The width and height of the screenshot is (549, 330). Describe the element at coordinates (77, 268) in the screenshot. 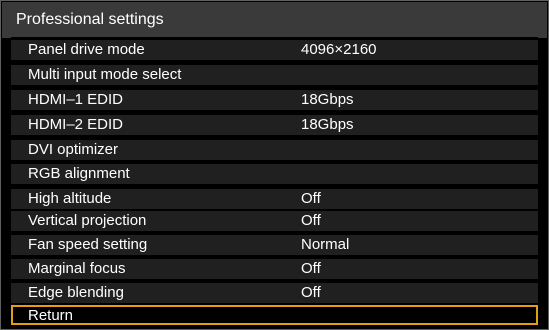

I see `menu-item-label: Marginal focus` at that location.